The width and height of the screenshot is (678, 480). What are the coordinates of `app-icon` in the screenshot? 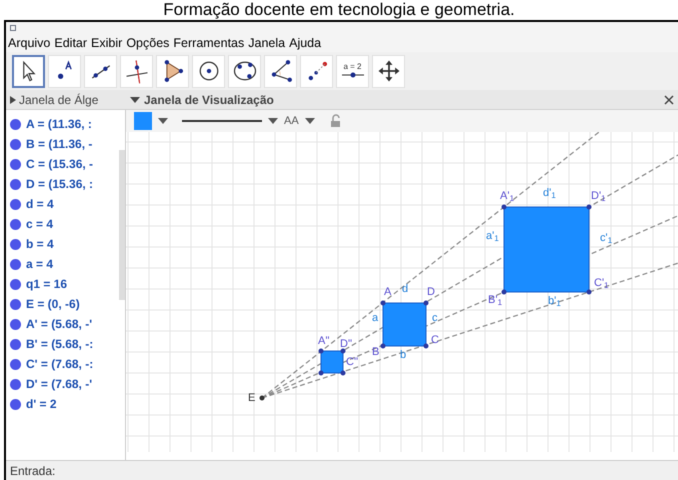 It's located at (13, 28).